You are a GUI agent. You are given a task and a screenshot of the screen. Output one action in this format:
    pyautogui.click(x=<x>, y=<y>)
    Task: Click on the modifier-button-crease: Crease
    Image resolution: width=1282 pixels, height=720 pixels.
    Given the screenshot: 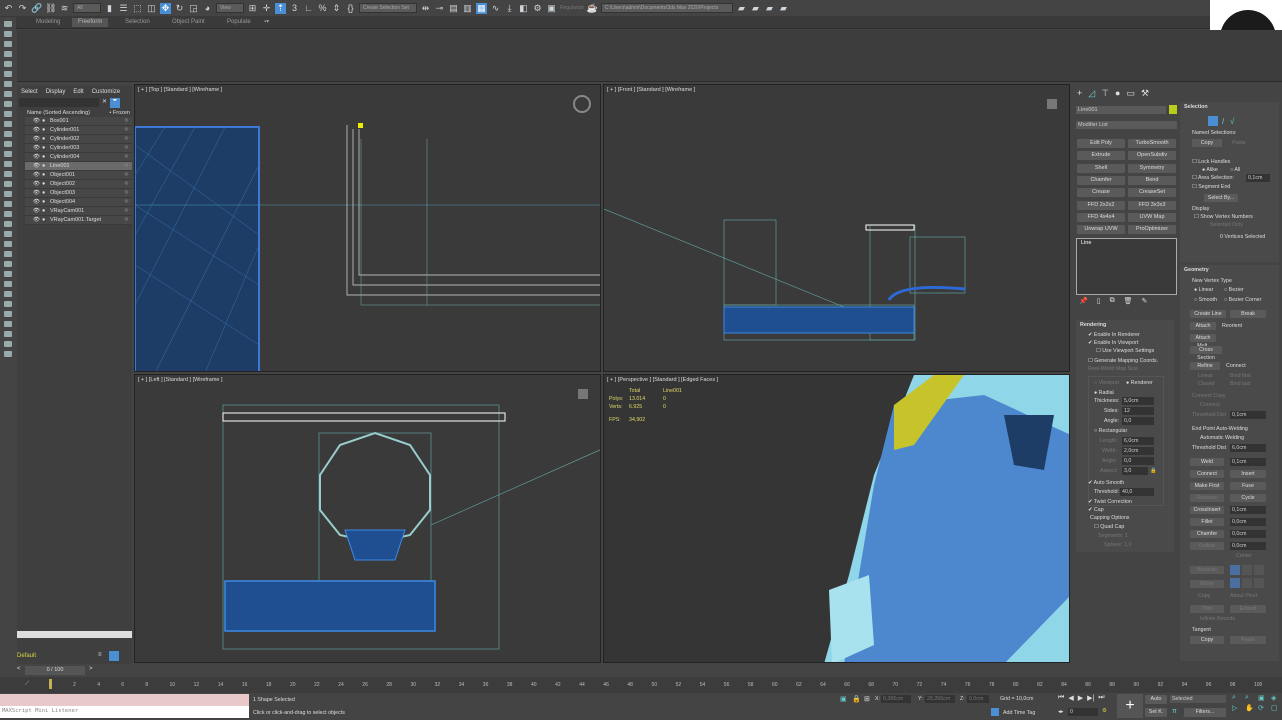 What is the action you would take?
    pyautogui.click(x=1101, y=193)
    